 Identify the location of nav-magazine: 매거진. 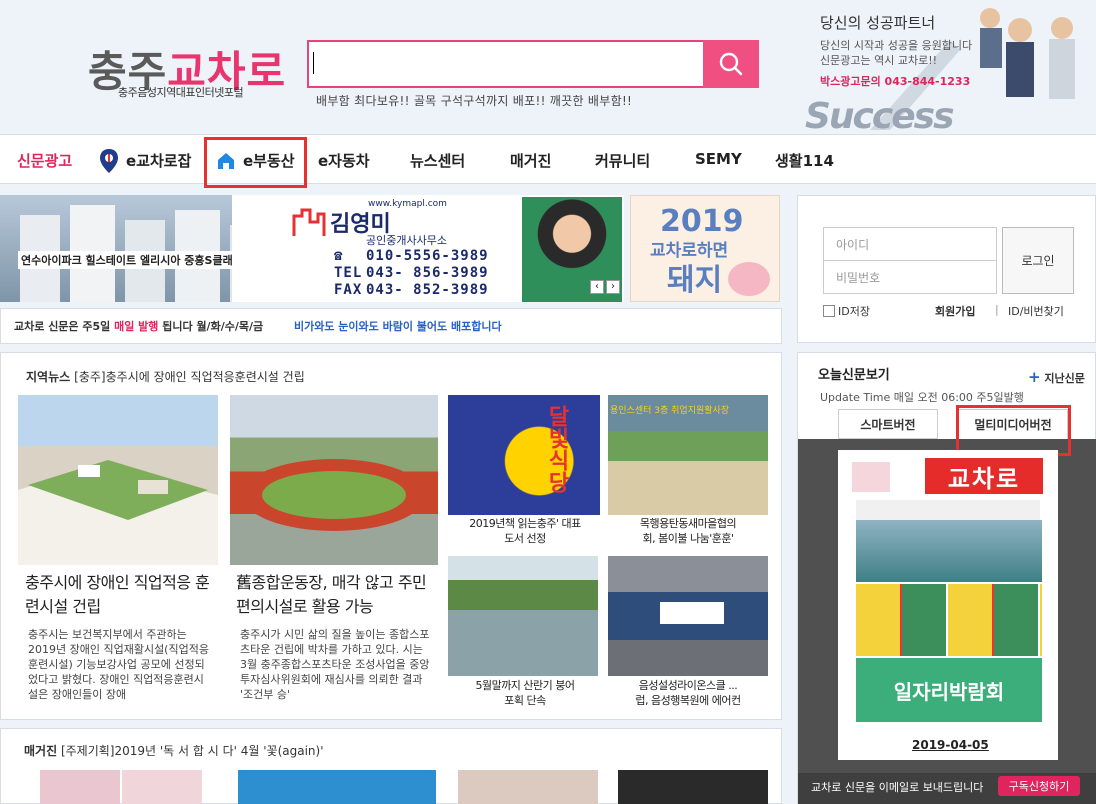
(530, 160).